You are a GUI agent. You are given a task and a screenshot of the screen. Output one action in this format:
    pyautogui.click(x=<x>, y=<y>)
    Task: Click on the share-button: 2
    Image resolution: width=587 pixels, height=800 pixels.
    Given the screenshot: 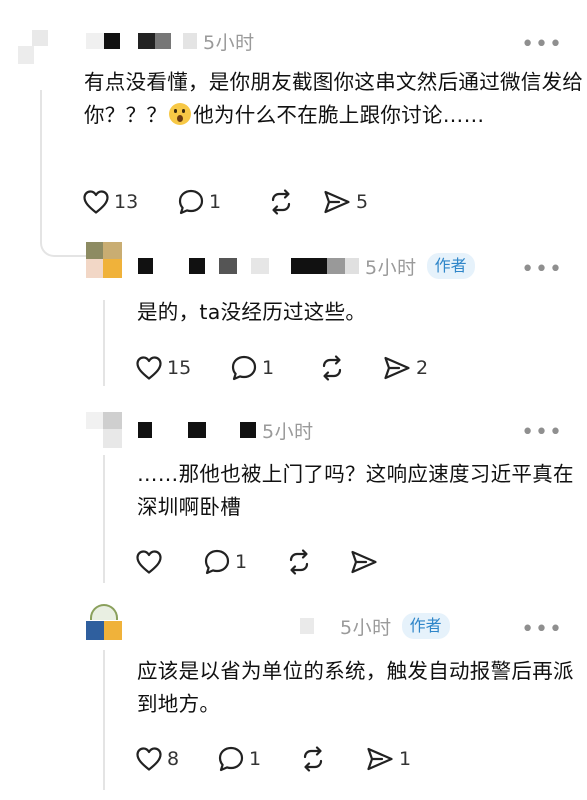 What is the action you would take?
    pyautogui.click(x=405, y=368)
    